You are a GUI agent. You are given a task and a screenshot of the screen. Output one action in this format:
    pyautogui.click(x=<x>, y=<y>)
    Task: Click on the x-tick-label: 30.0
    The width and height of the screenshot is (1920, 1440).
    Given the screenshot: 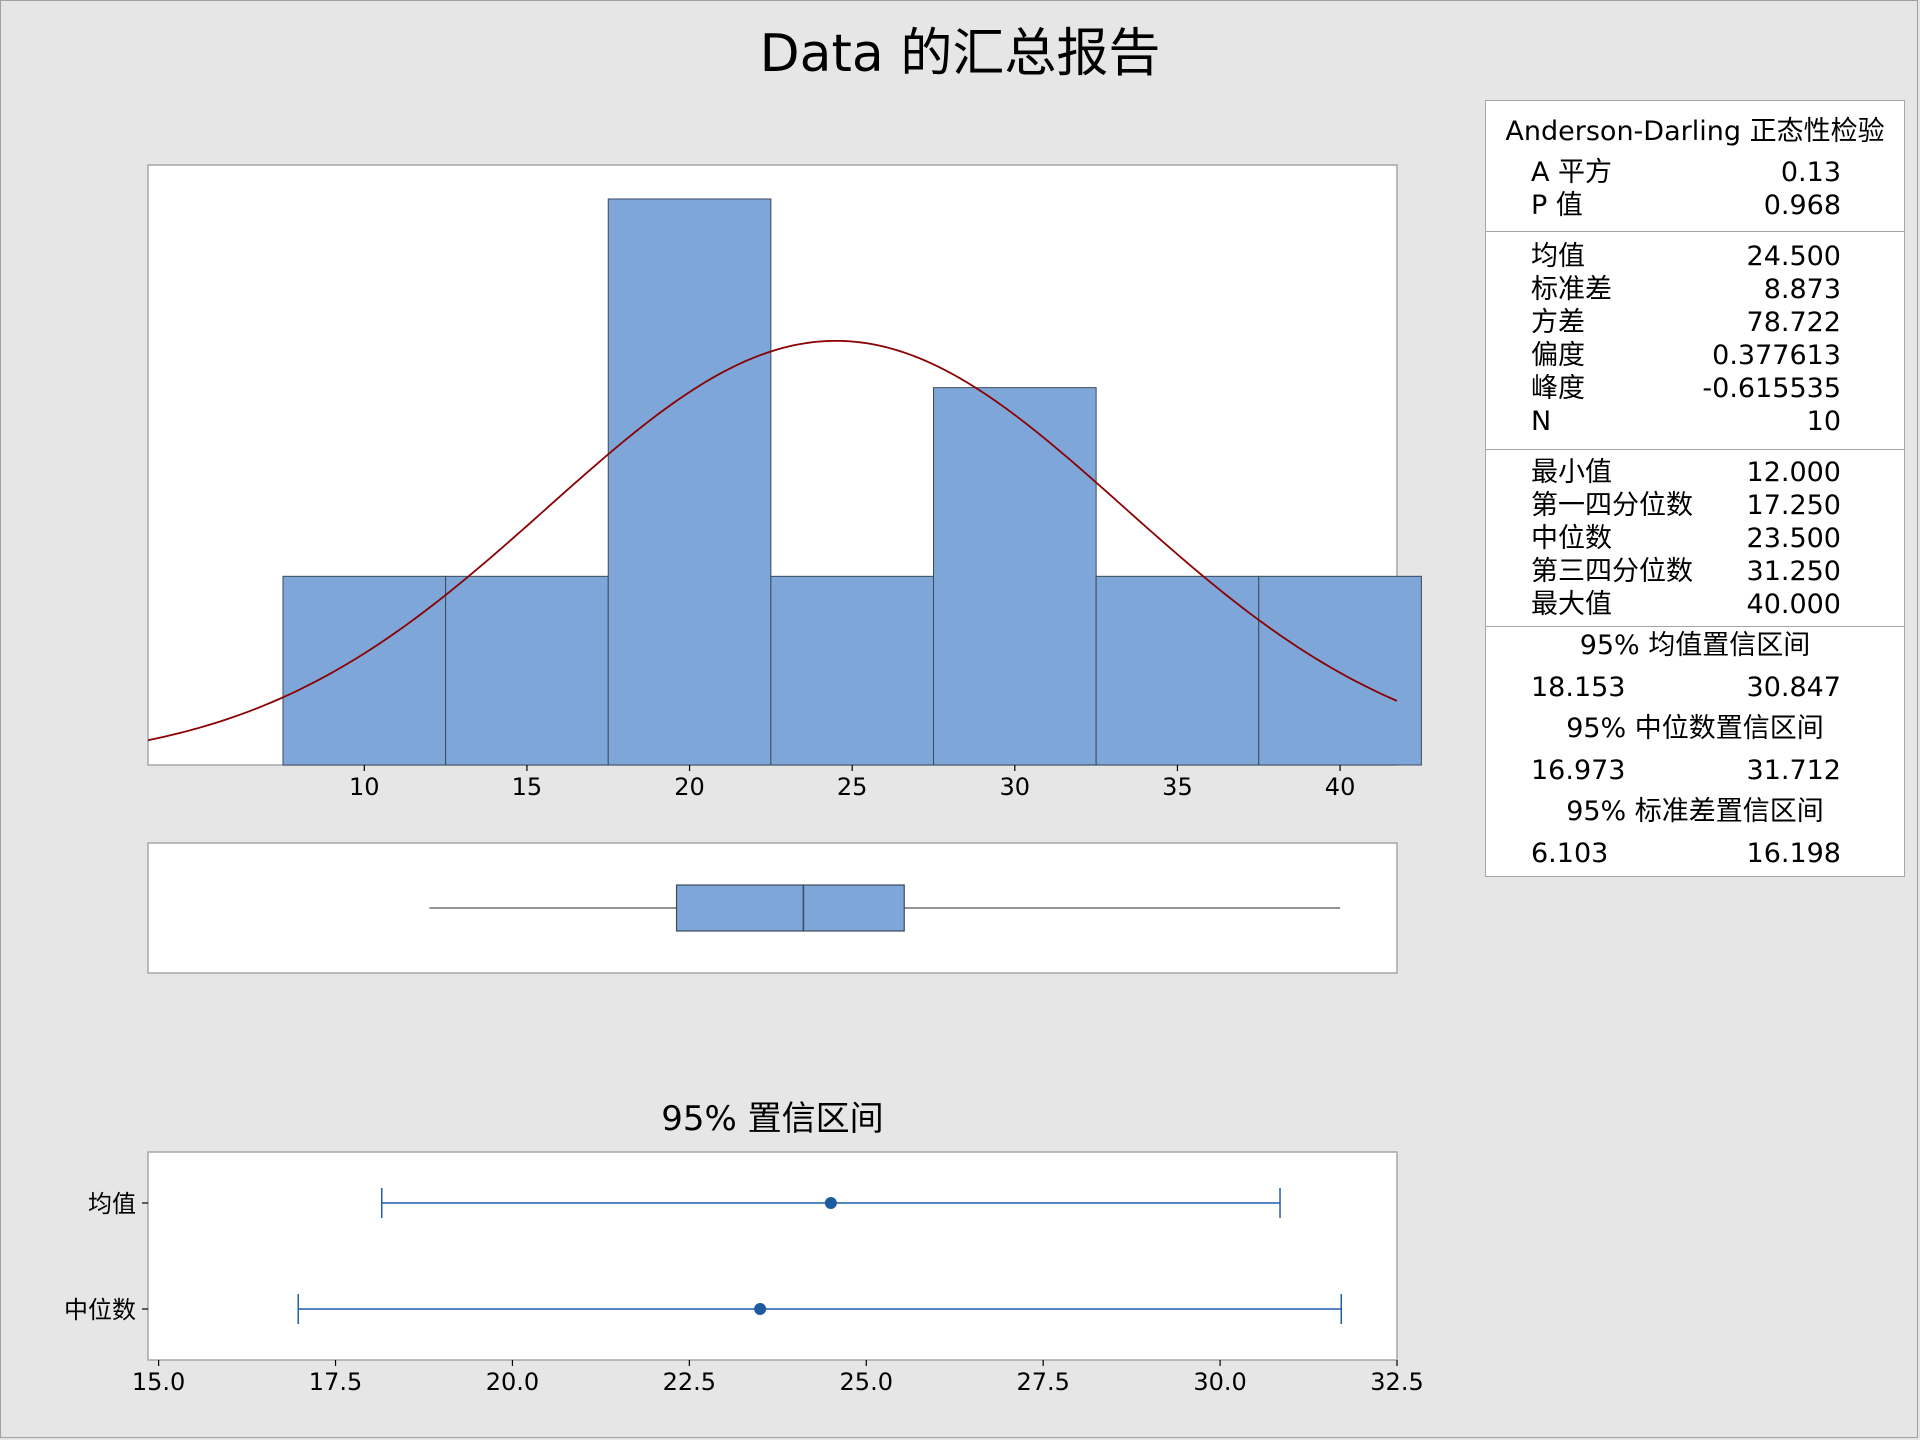 What is the action you would take?
    pyautogui.click(x=1219, y=1382)
    